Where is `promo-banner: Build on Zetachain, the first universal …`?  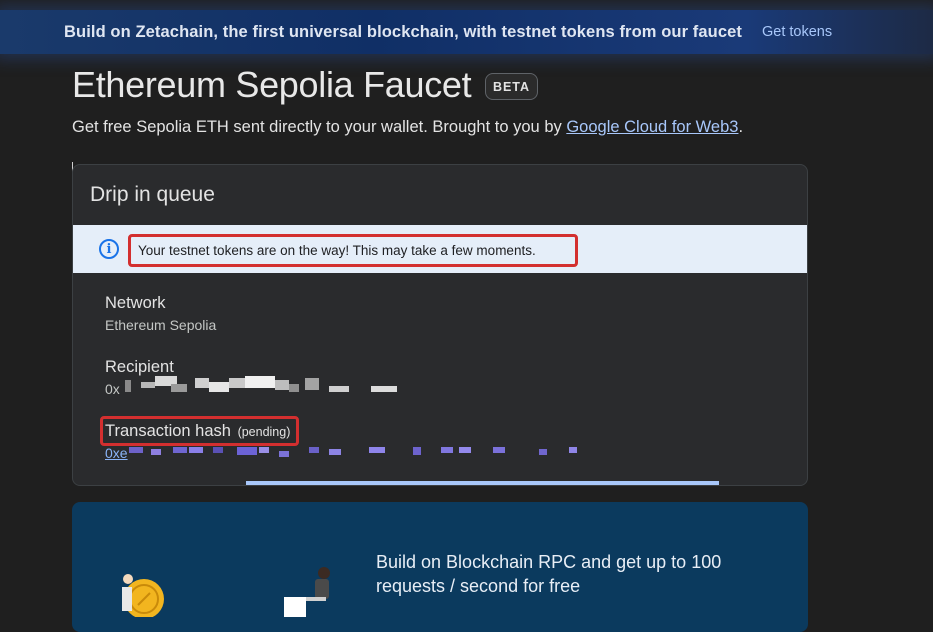
promo-banner: Build on Zetachain, the first universal … is located at coordinates (466, 32).